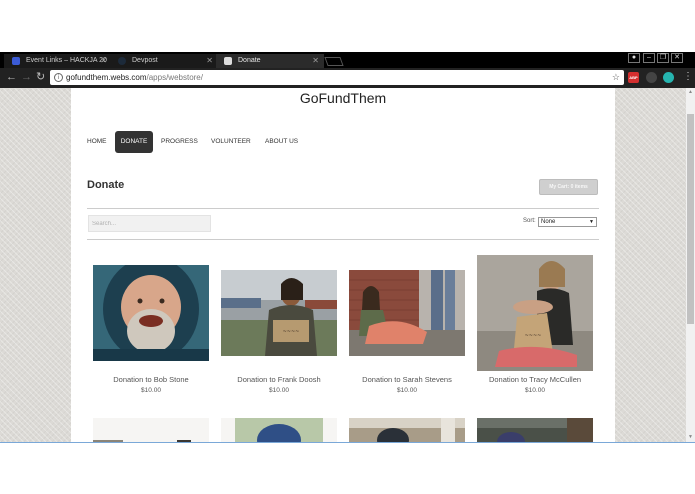  I want to click on extension-circle-icon, so click(668, 77).